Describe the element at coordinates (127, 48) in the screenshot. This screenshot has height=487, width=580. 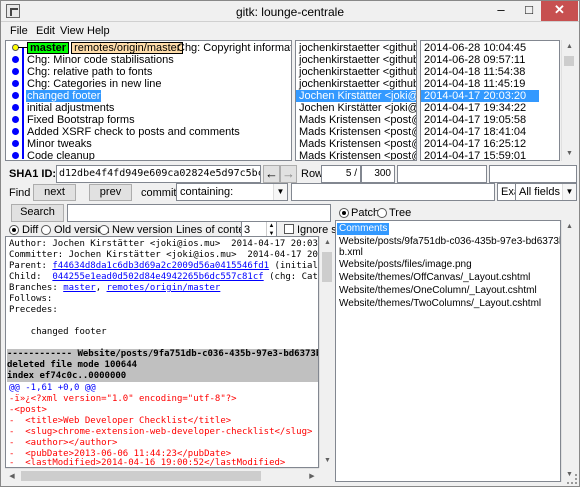
I see `ref-remote-master: remotes/origin/master` at that location.